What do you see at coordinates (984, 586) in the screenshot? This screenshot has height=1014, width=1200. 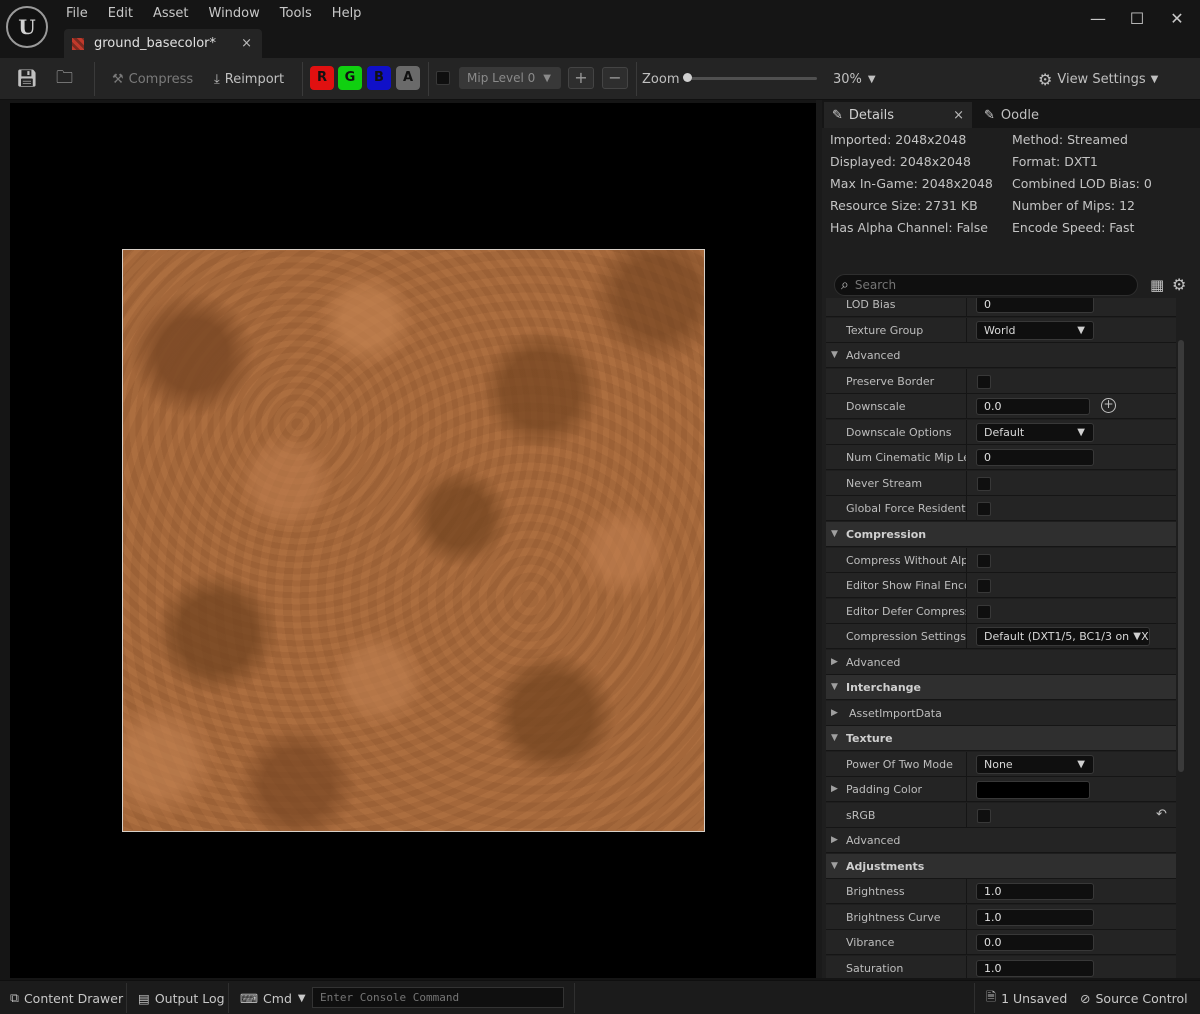 I see `editor-show-final-encode-checkbox` at bounding box center [984, 586].